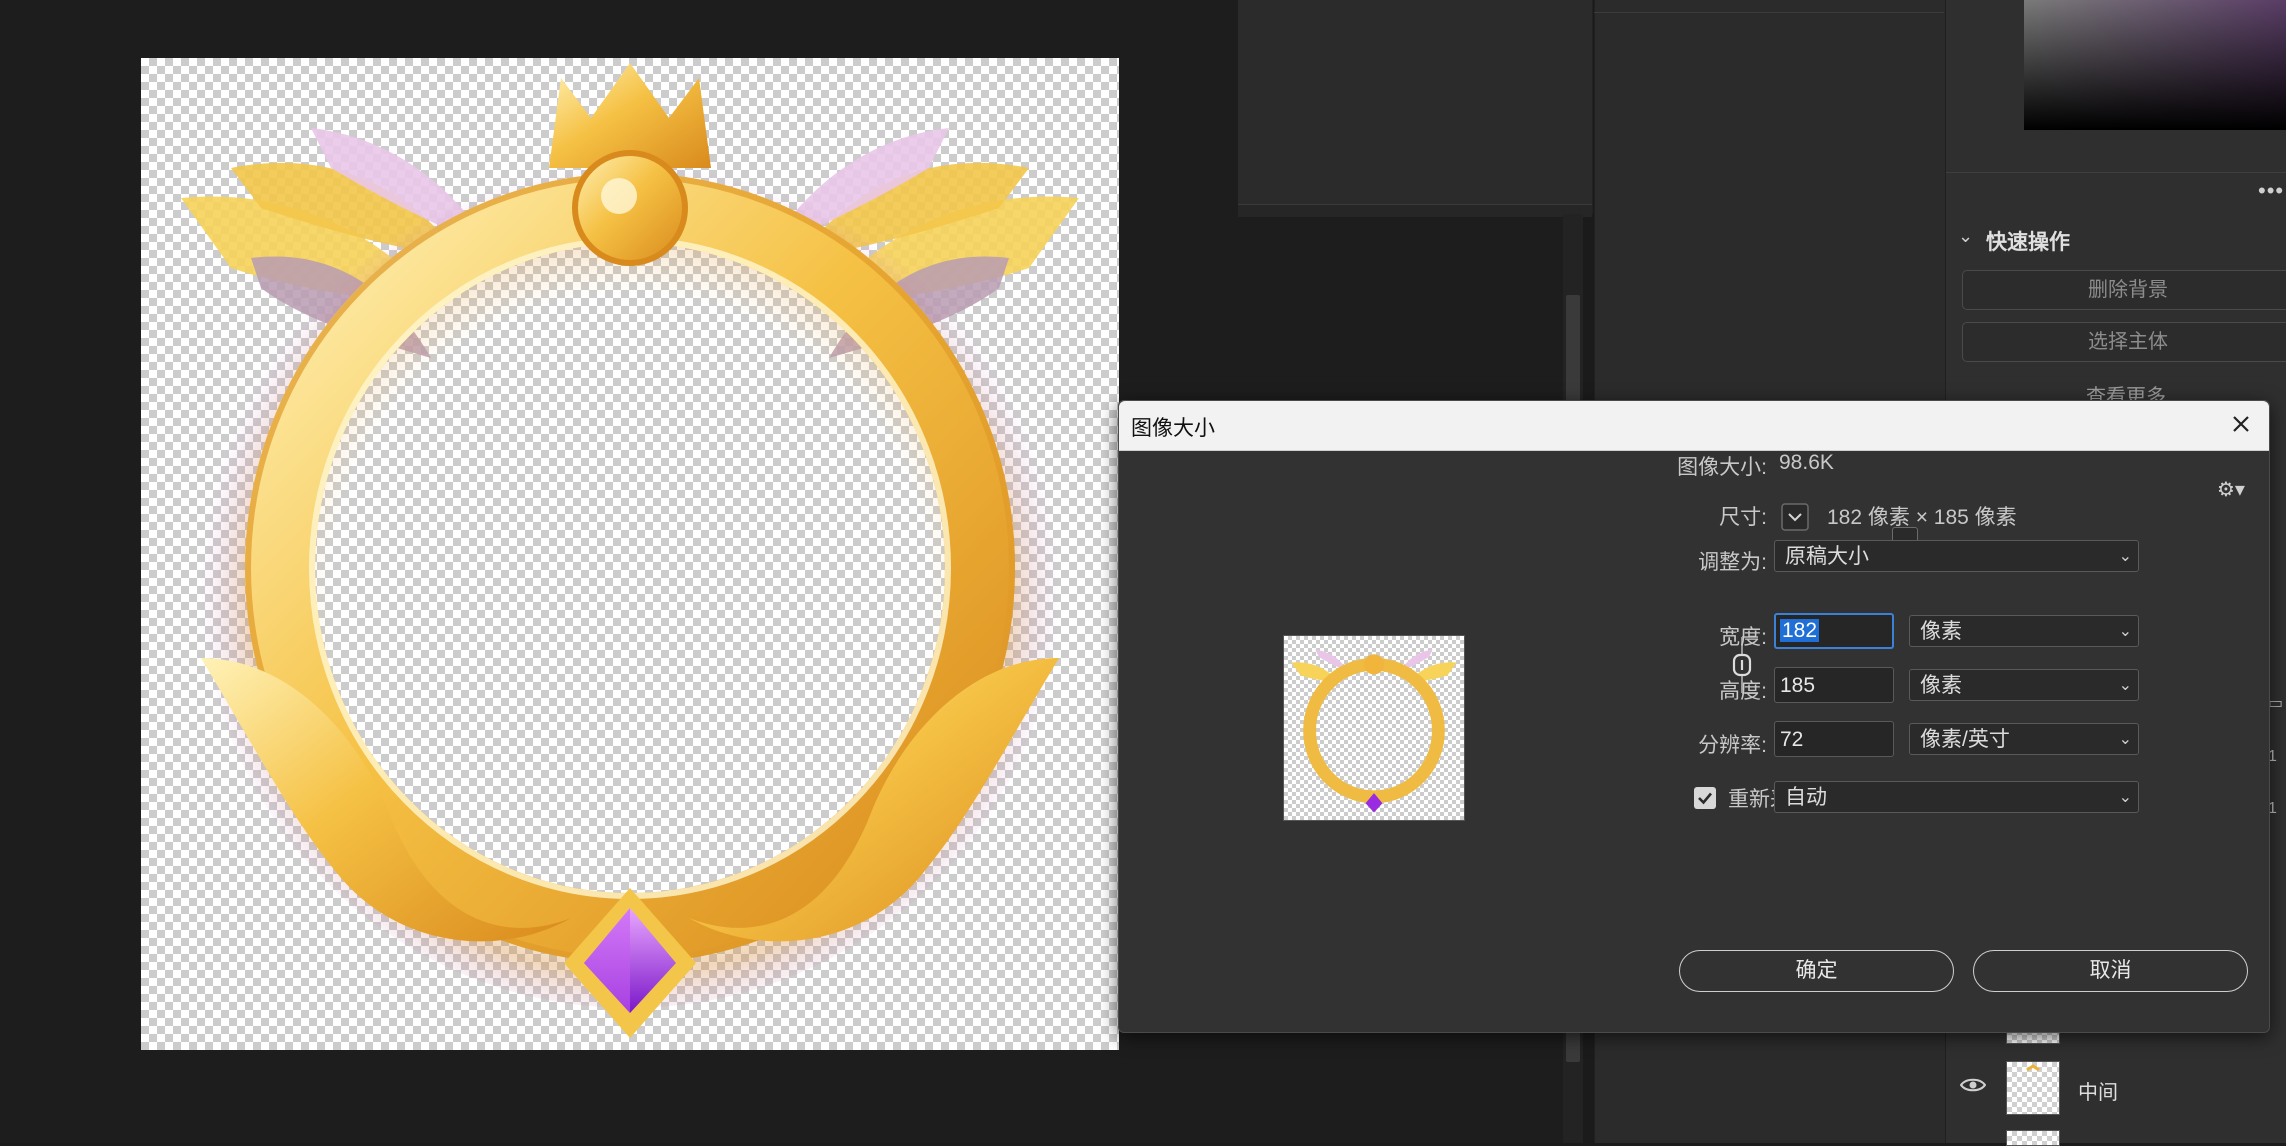 The image size is (2286, 1146). Describe the element at coordinates (2271, 191) in the screenshot. I see `more-options-icon: •••` at that location.